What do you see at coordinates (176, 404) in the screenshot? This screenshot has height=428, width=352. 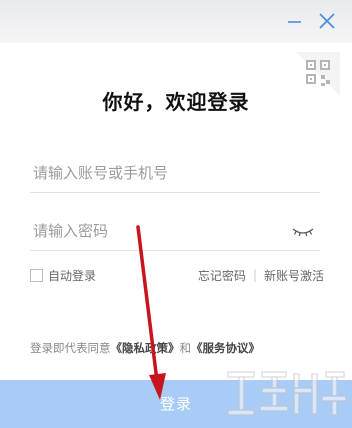 I see `login-button: 登录` at bounding box center [176, 404].